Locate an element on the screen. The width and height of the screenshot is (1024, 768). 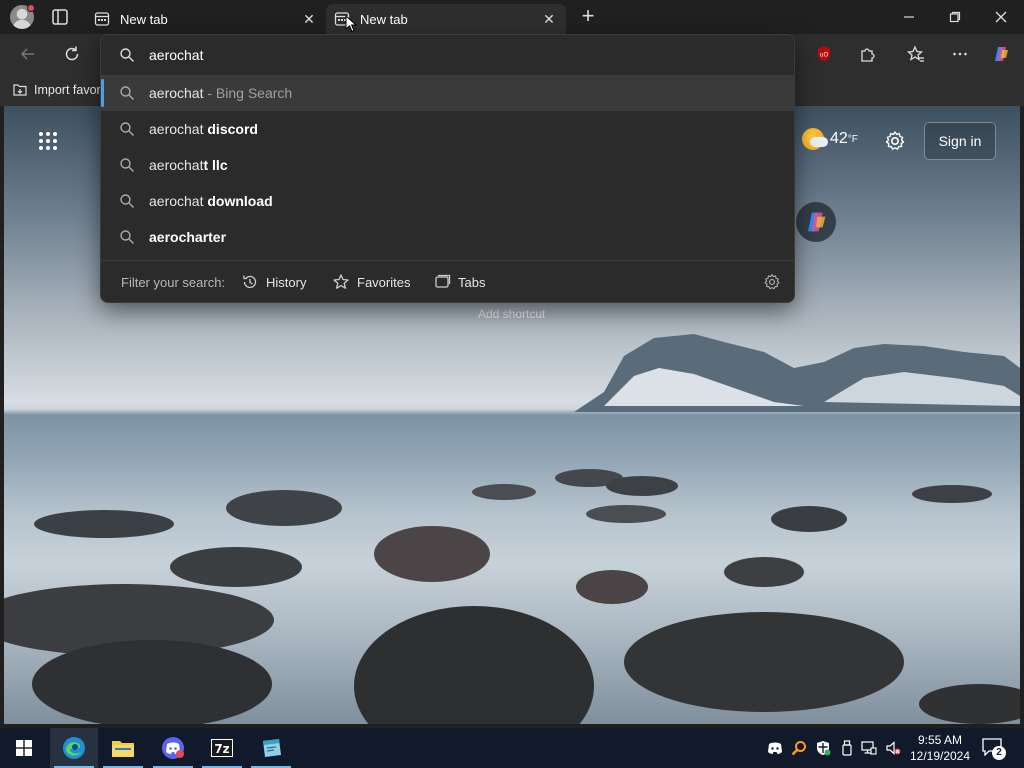
7zip-icon: 7z is located at coordinates (222, 748).